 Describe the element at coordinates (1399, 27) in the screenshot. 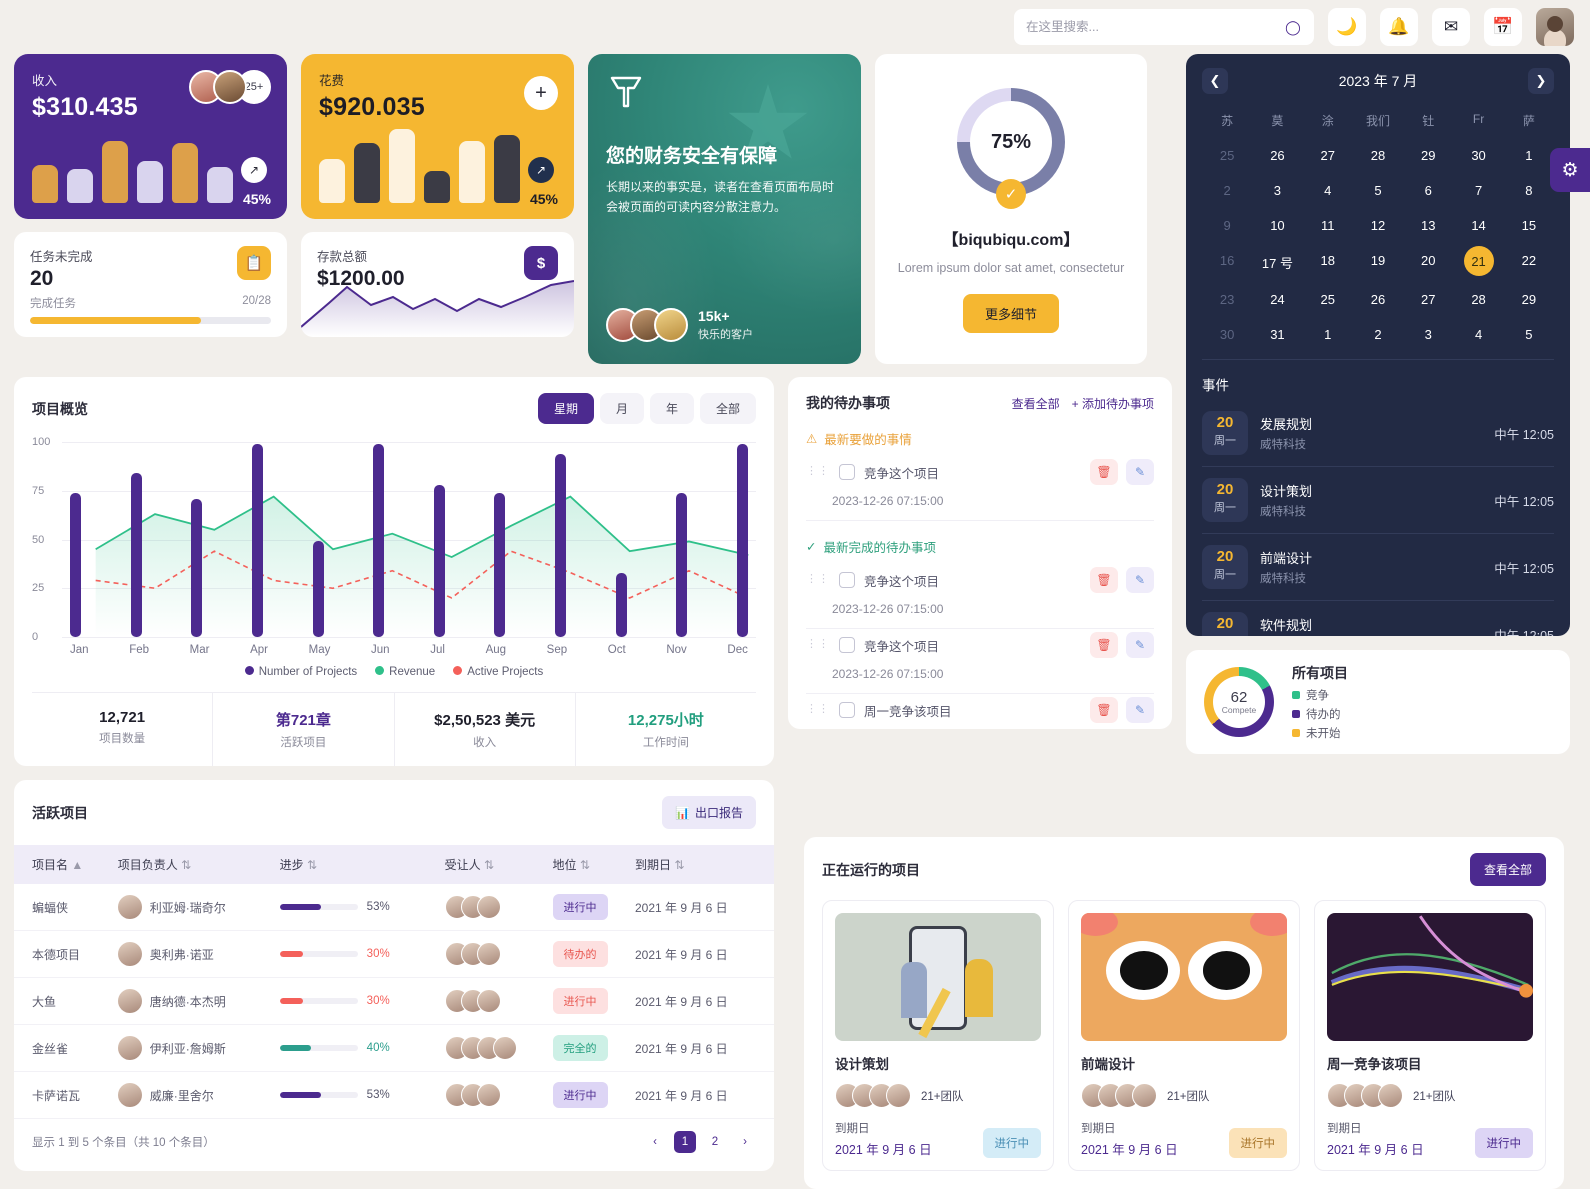

I see `bell-icon: 🔔` at that location.